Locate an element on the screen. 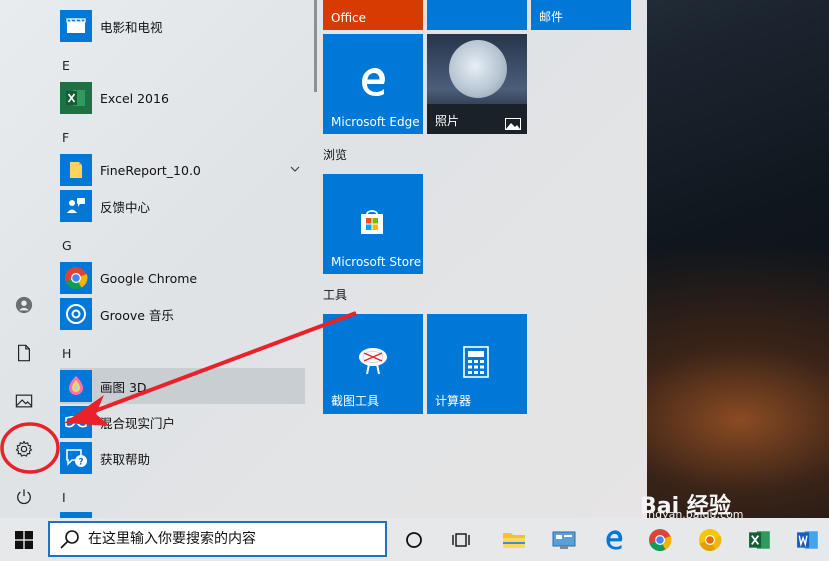 The width and height of the screenshot is (829, 561). tile-office: Office is located at coordinates (373, 15).